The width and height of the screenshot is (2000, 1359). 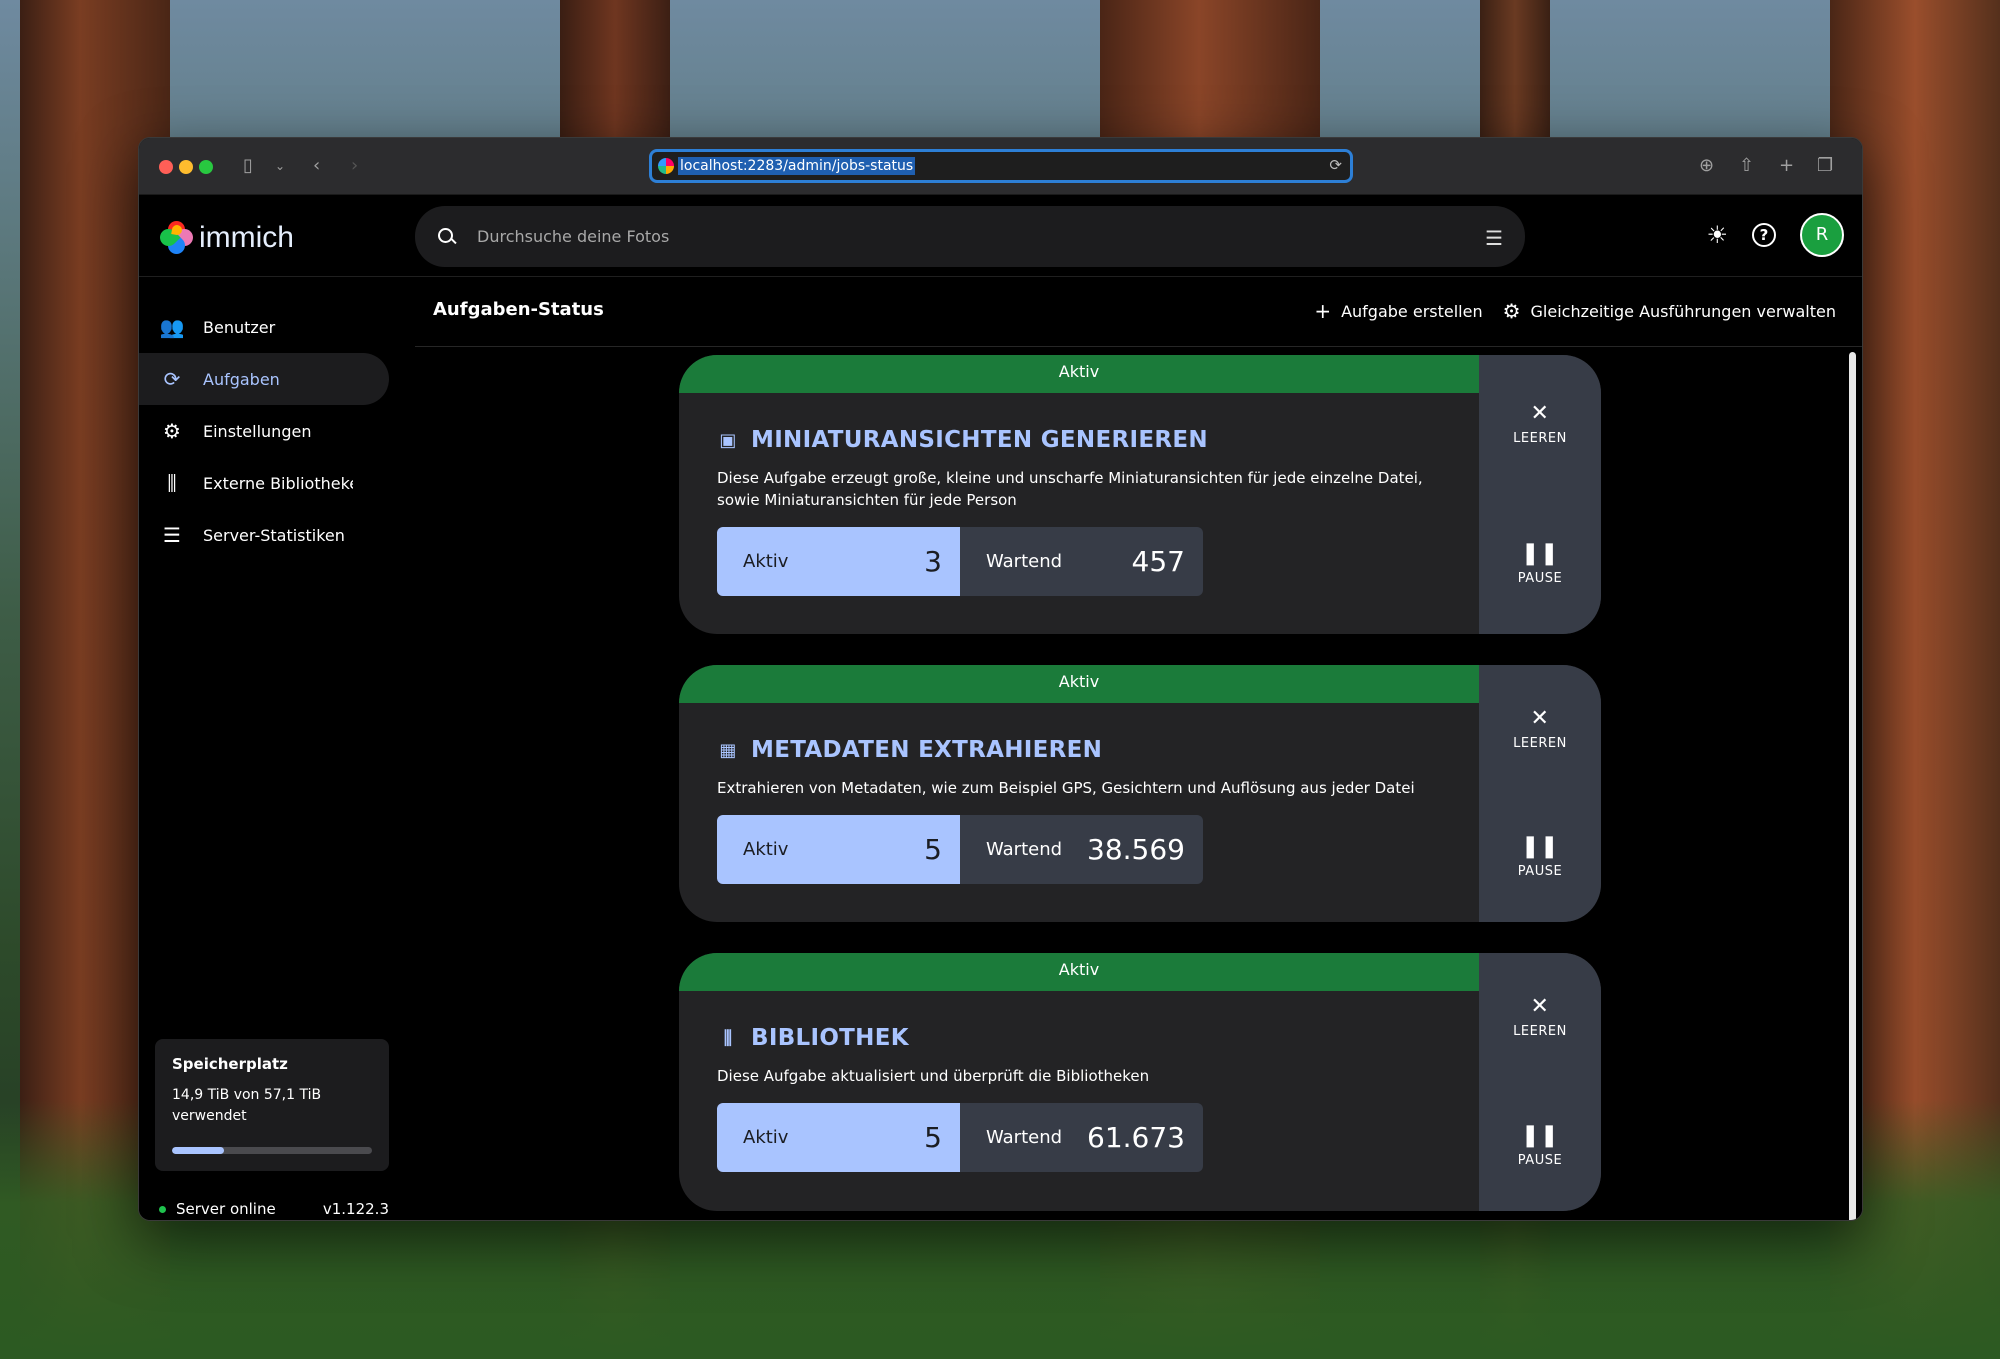 What do you see at coordinates (1825, 166) in the screenshot?
I see `tab-overview-icon: ❐` at bounding box center [1825, 166].